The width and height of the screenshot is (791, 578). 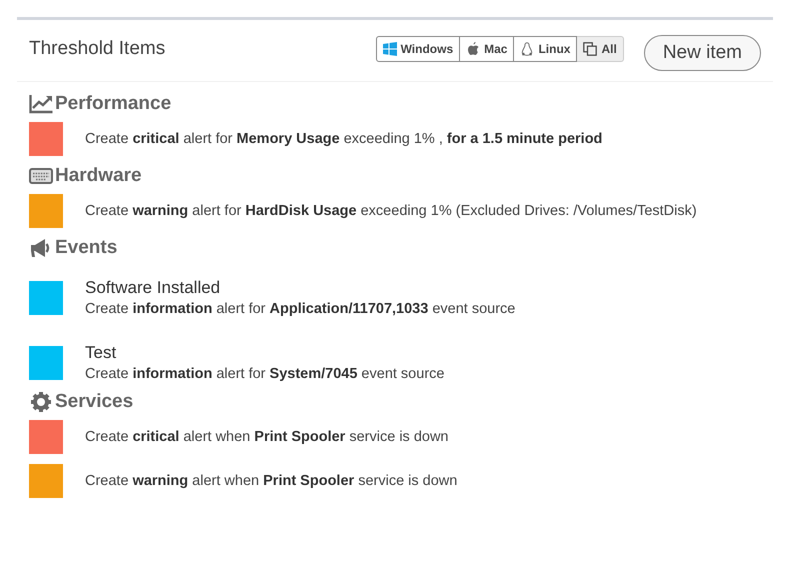 I want to click on line-chart-icon, so click(x=41, y=104).